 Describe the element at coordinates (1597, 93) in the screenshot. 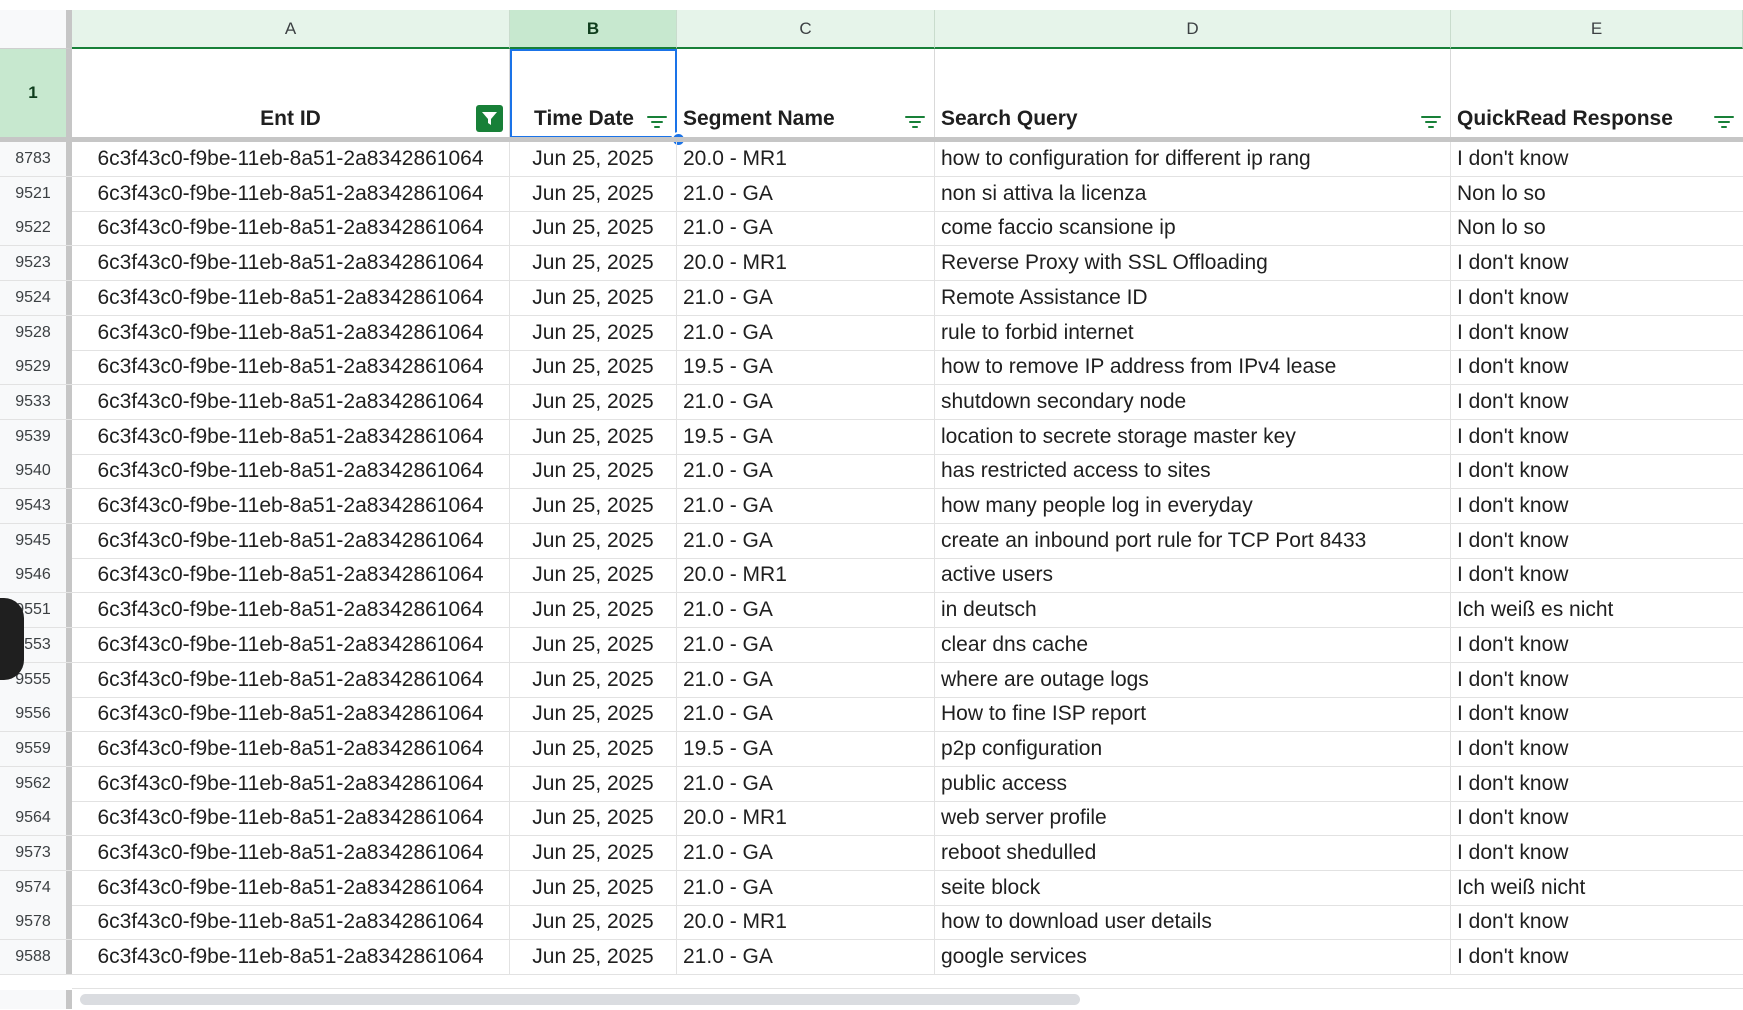

I see `header-cell-quickread-response: QuickRead Response` at that location.